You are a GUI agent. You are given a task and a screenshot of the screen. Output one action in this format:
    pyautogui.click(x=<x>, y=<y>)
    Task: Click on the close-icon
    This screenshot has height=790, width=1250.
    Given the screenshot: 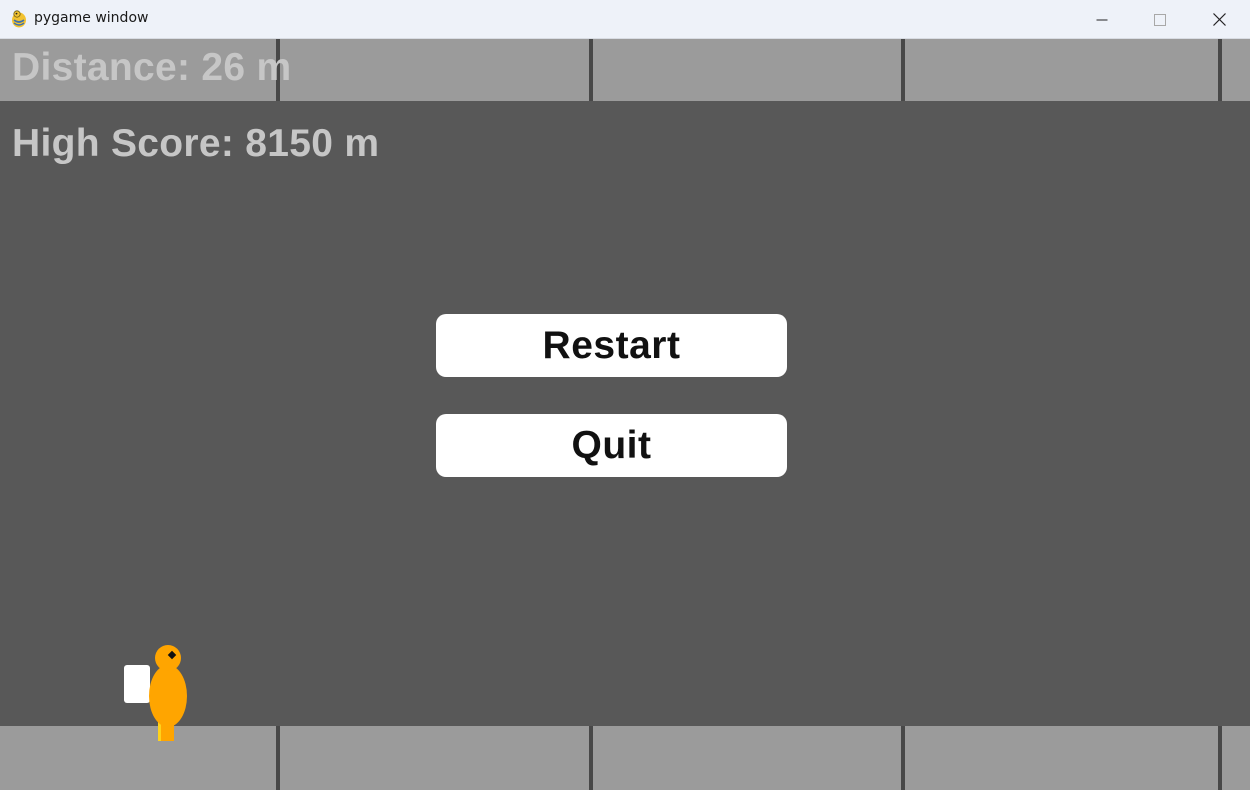 What is the action you would take?
    pyautogui.click(x=1219, y=19)
    